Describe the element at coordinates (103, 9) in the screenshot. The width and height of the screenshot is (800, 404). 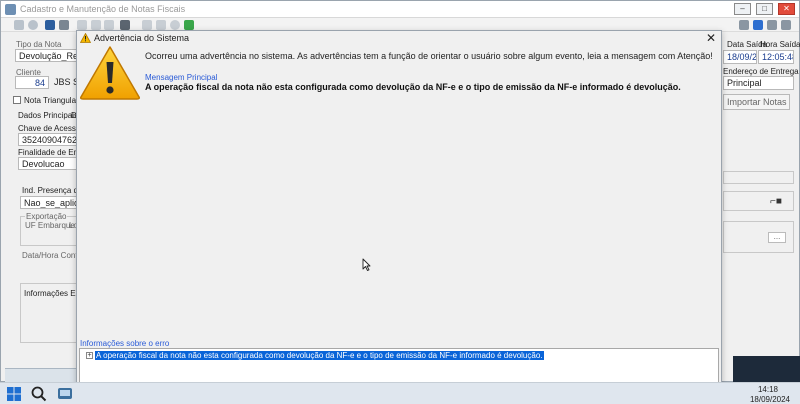
I see `window-title: Cadastro e Manutenção de Notas Fiscais` at that location.